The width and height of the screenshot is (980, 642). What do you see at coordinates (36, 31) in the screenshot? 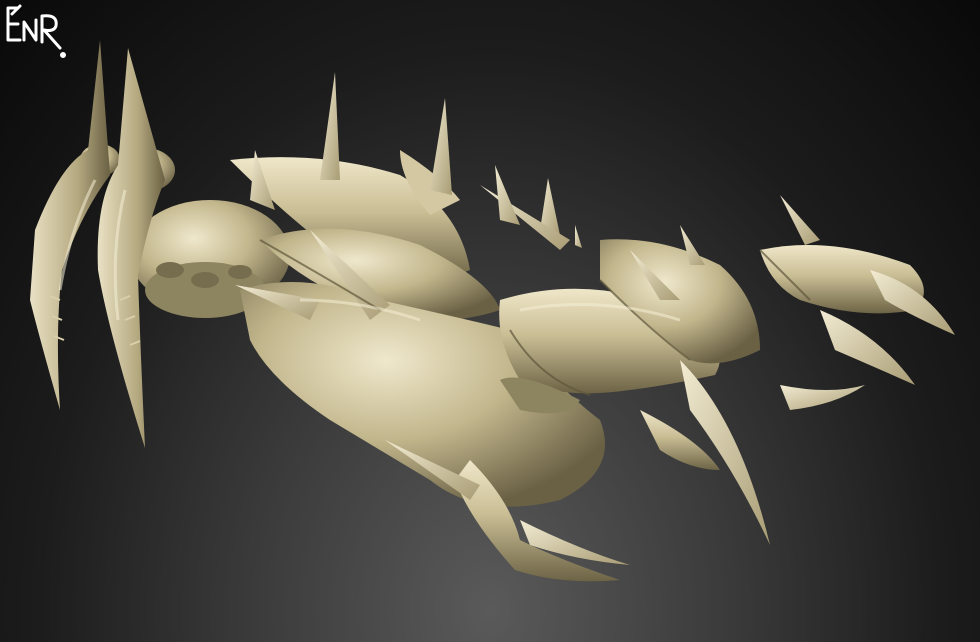
I see `artist-signature-icon` at bounding box center [36, 31].